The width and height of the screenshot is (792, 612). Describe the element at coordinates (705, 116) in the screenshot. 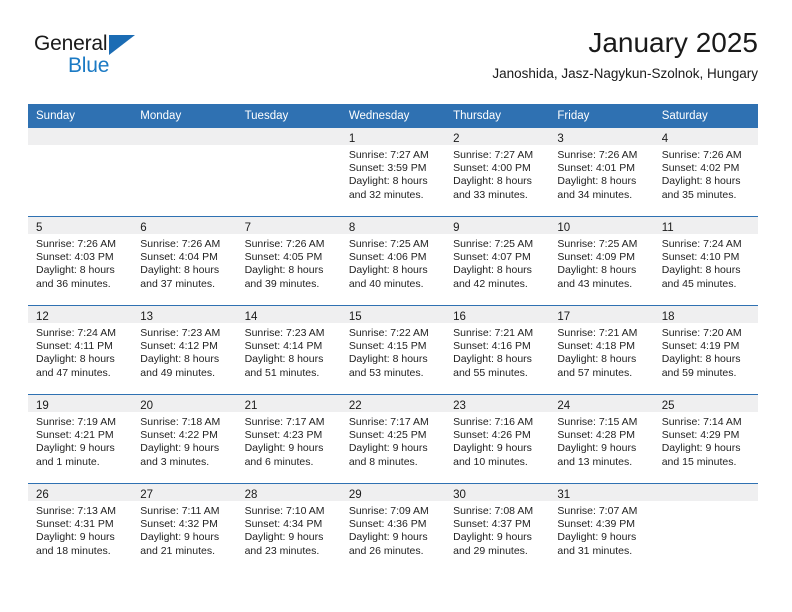

I see `weekday-header-saturday: Saturday` at that location.